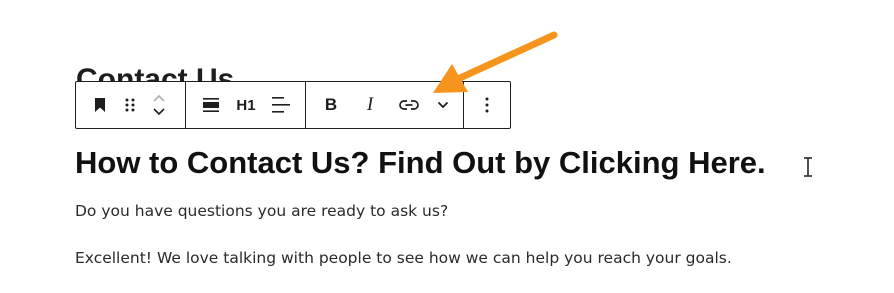  I want to click on link-icon, so click(409, 105).